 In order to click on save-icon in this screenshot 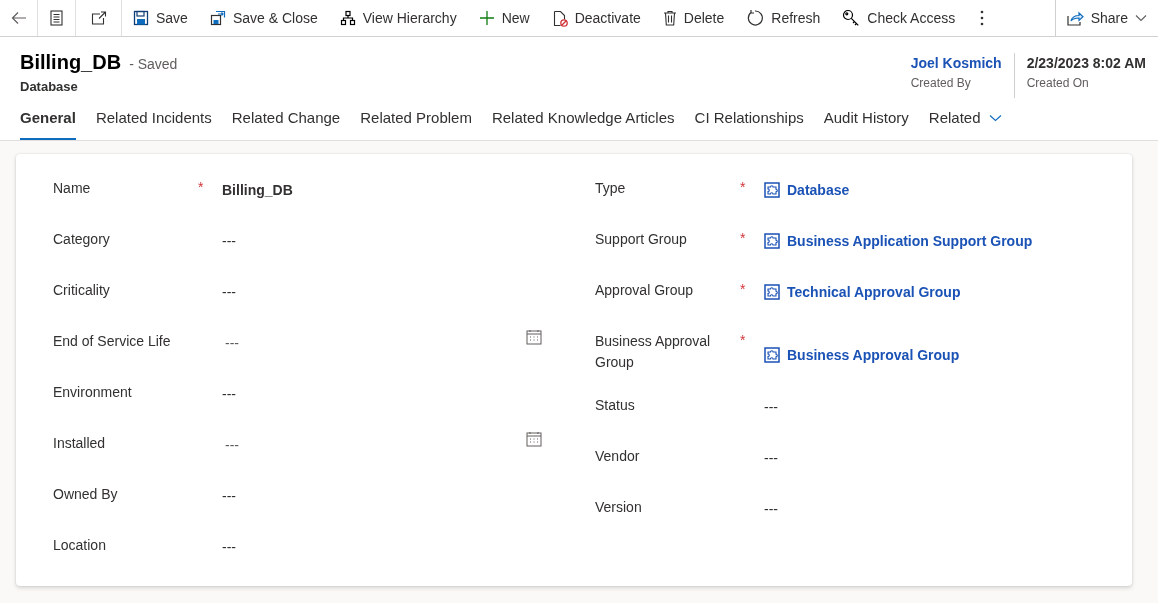, I will do `click(141, 18)`.